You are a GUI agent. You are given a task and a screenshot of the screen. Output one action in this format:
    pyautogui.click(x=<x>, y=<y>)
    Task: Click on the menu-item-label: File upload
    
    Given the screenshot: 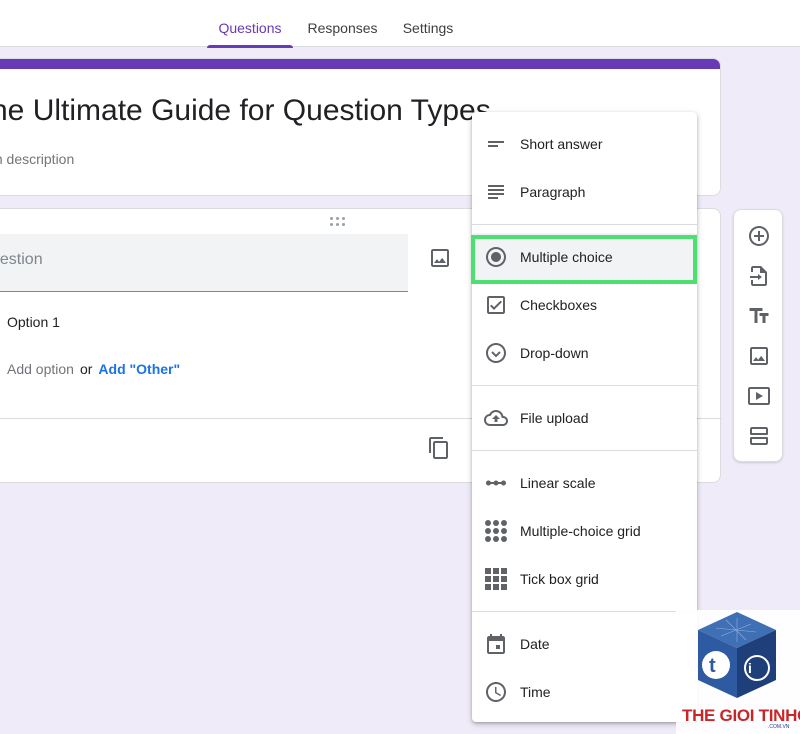 What is the action you would take?
    pyautogui.click(x=554, y=418)
    